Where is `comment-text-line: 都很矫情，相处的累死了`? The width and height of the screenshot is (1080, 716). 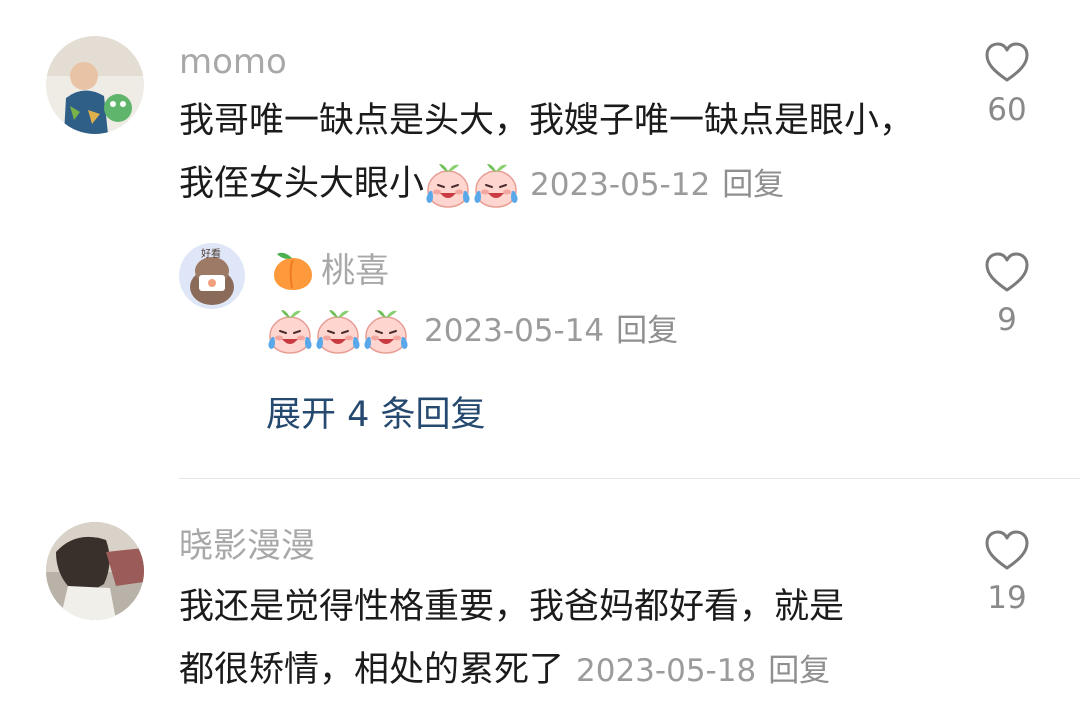
comment-text-line: 都很矫情，相处的累死了 is located at coordinates (372, 670).